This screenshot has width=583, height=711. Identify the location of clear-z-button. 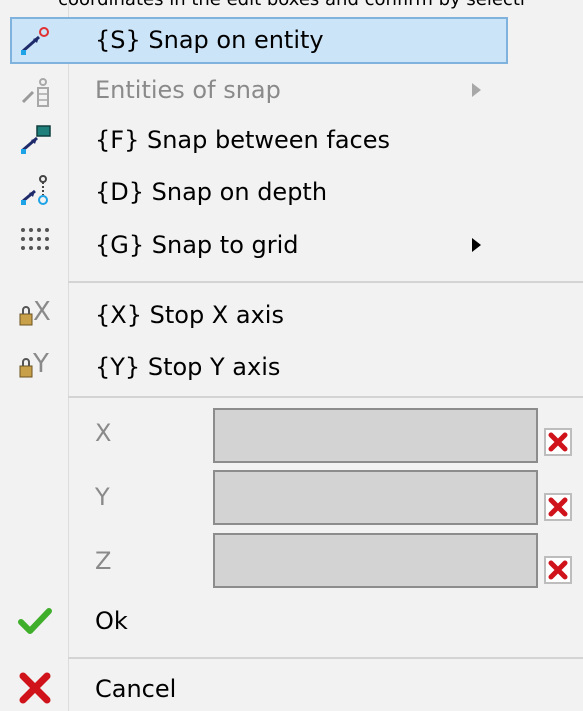
(558, 570).